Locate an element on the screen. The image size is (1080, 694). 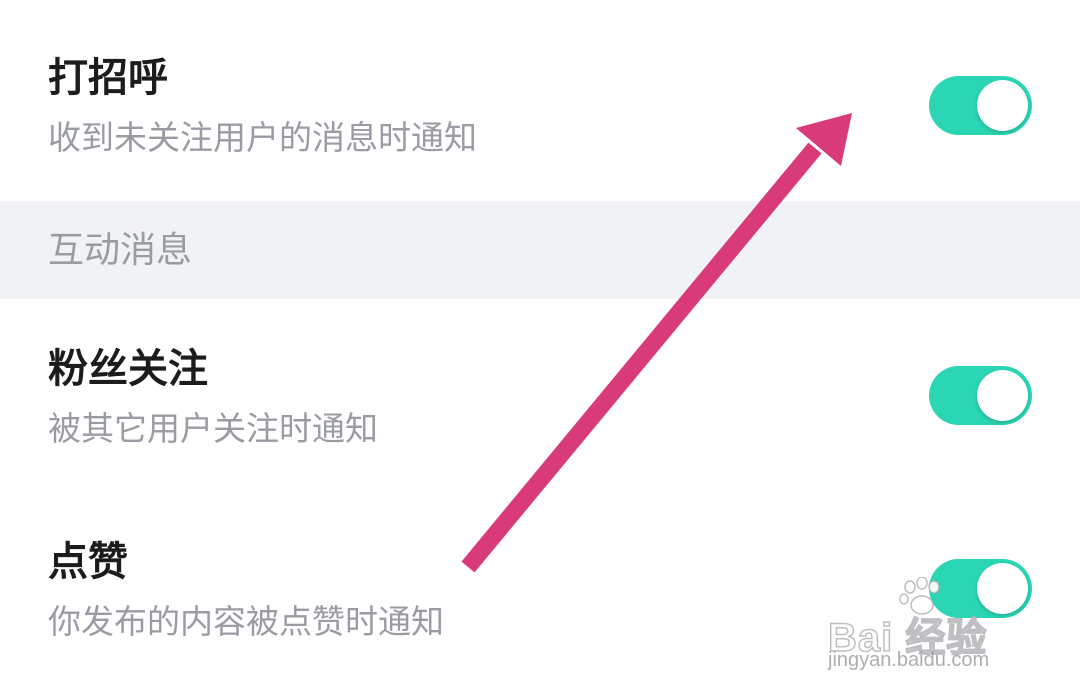
setting-desc-followers: 被其它用户关注时通知 is located at coordinates (213, 428).